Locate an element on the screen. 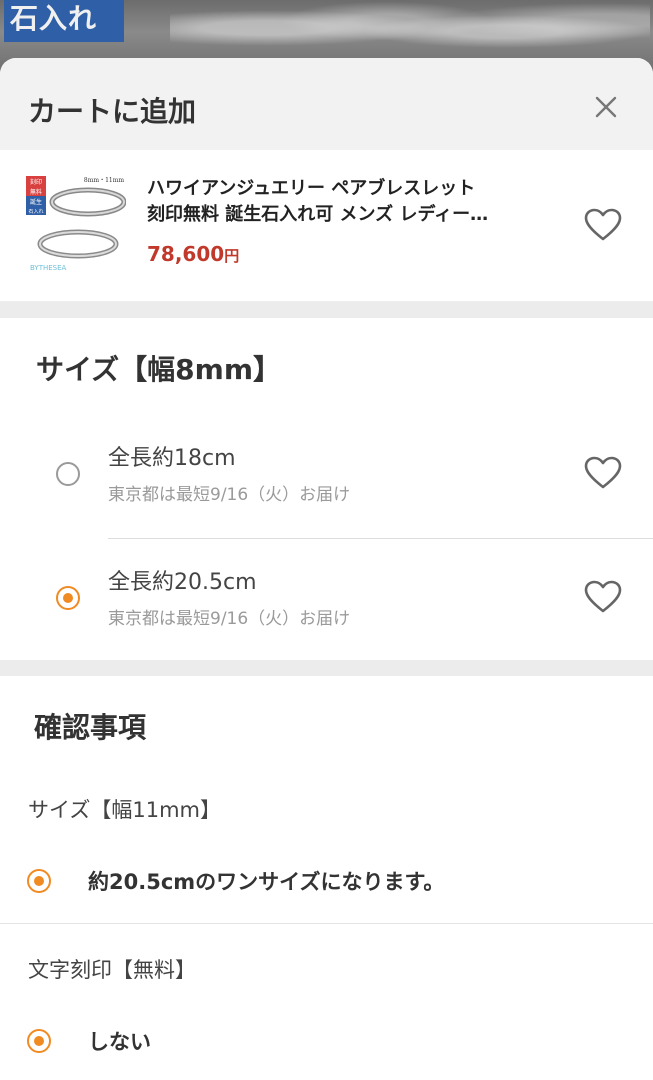  confirm-item-choice: 約20.5cmのワンサイズになります。 is located at coordinates (266, 881).